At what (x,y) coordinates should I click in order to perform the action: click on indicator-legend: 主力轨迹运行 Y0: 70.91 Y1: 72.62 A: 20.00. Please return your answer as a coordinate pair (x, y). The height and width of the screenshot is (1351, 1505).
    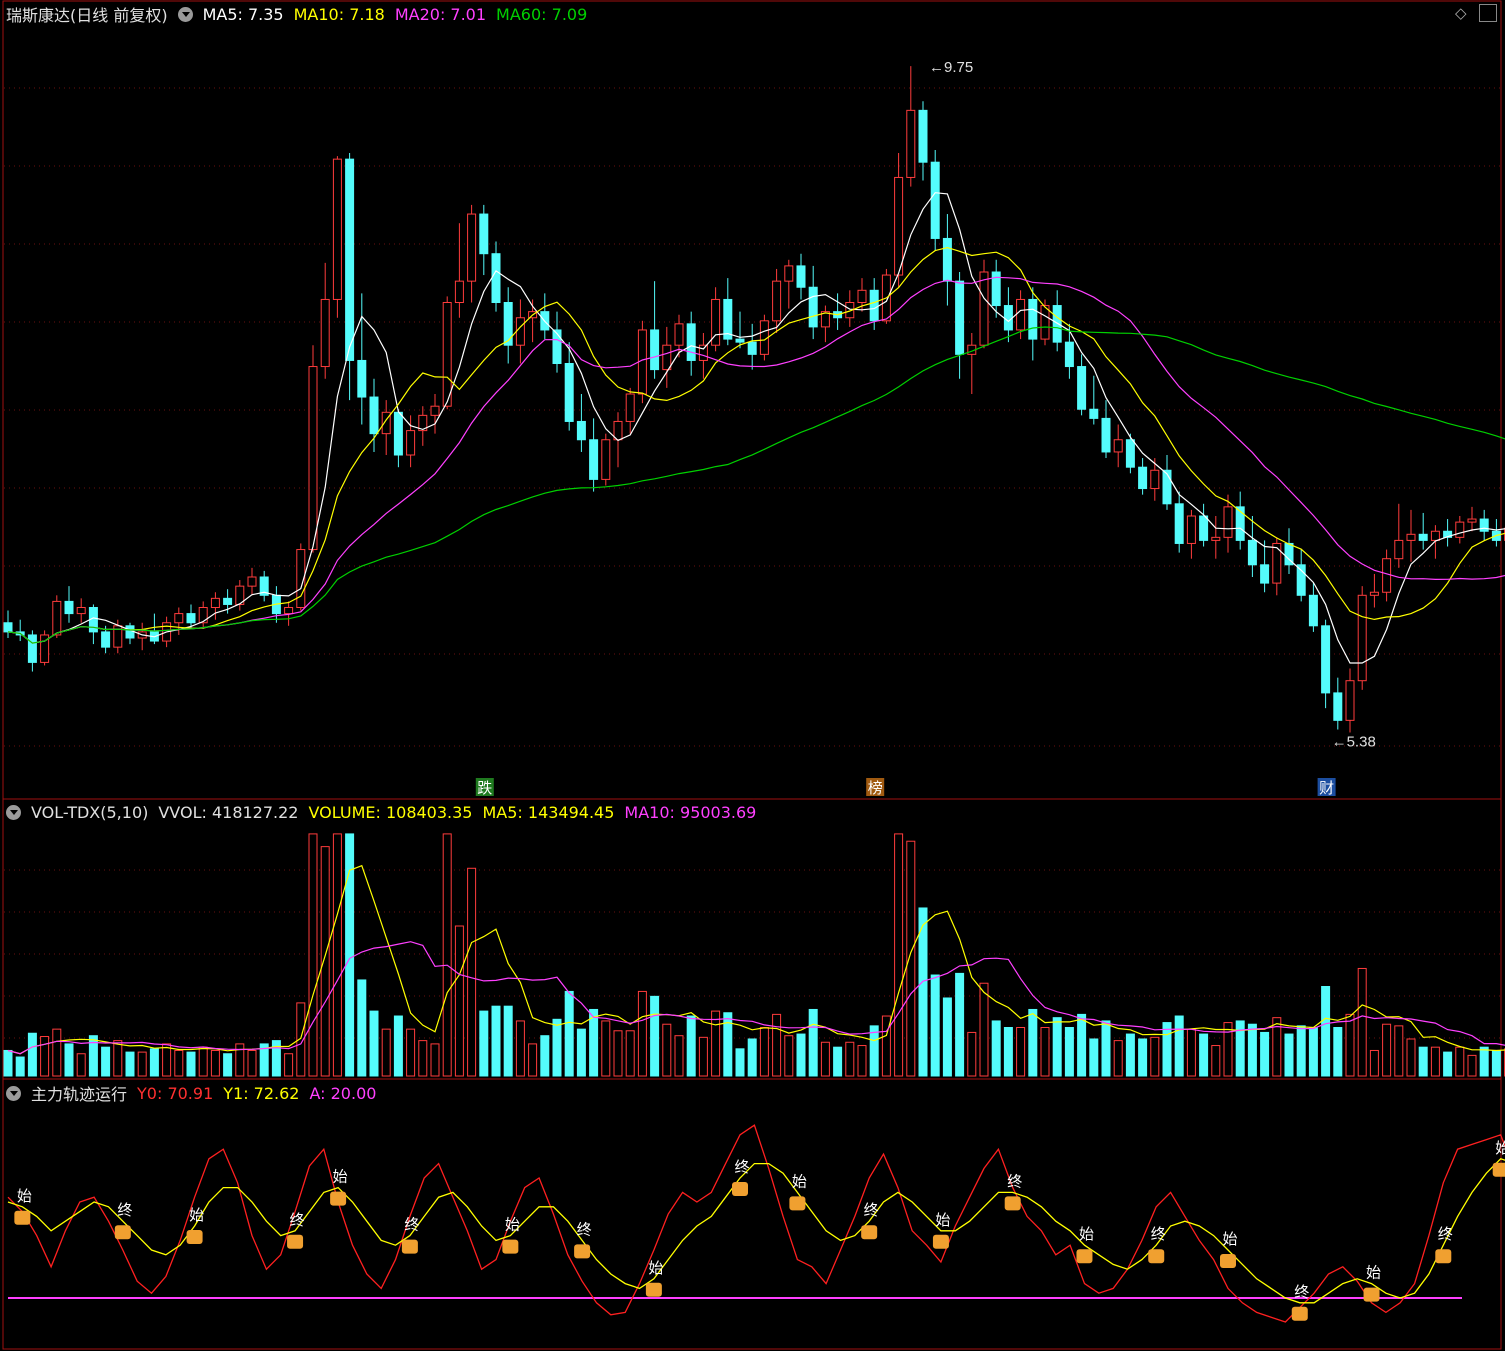
    Looking at the image, I should click on (191, 1093).